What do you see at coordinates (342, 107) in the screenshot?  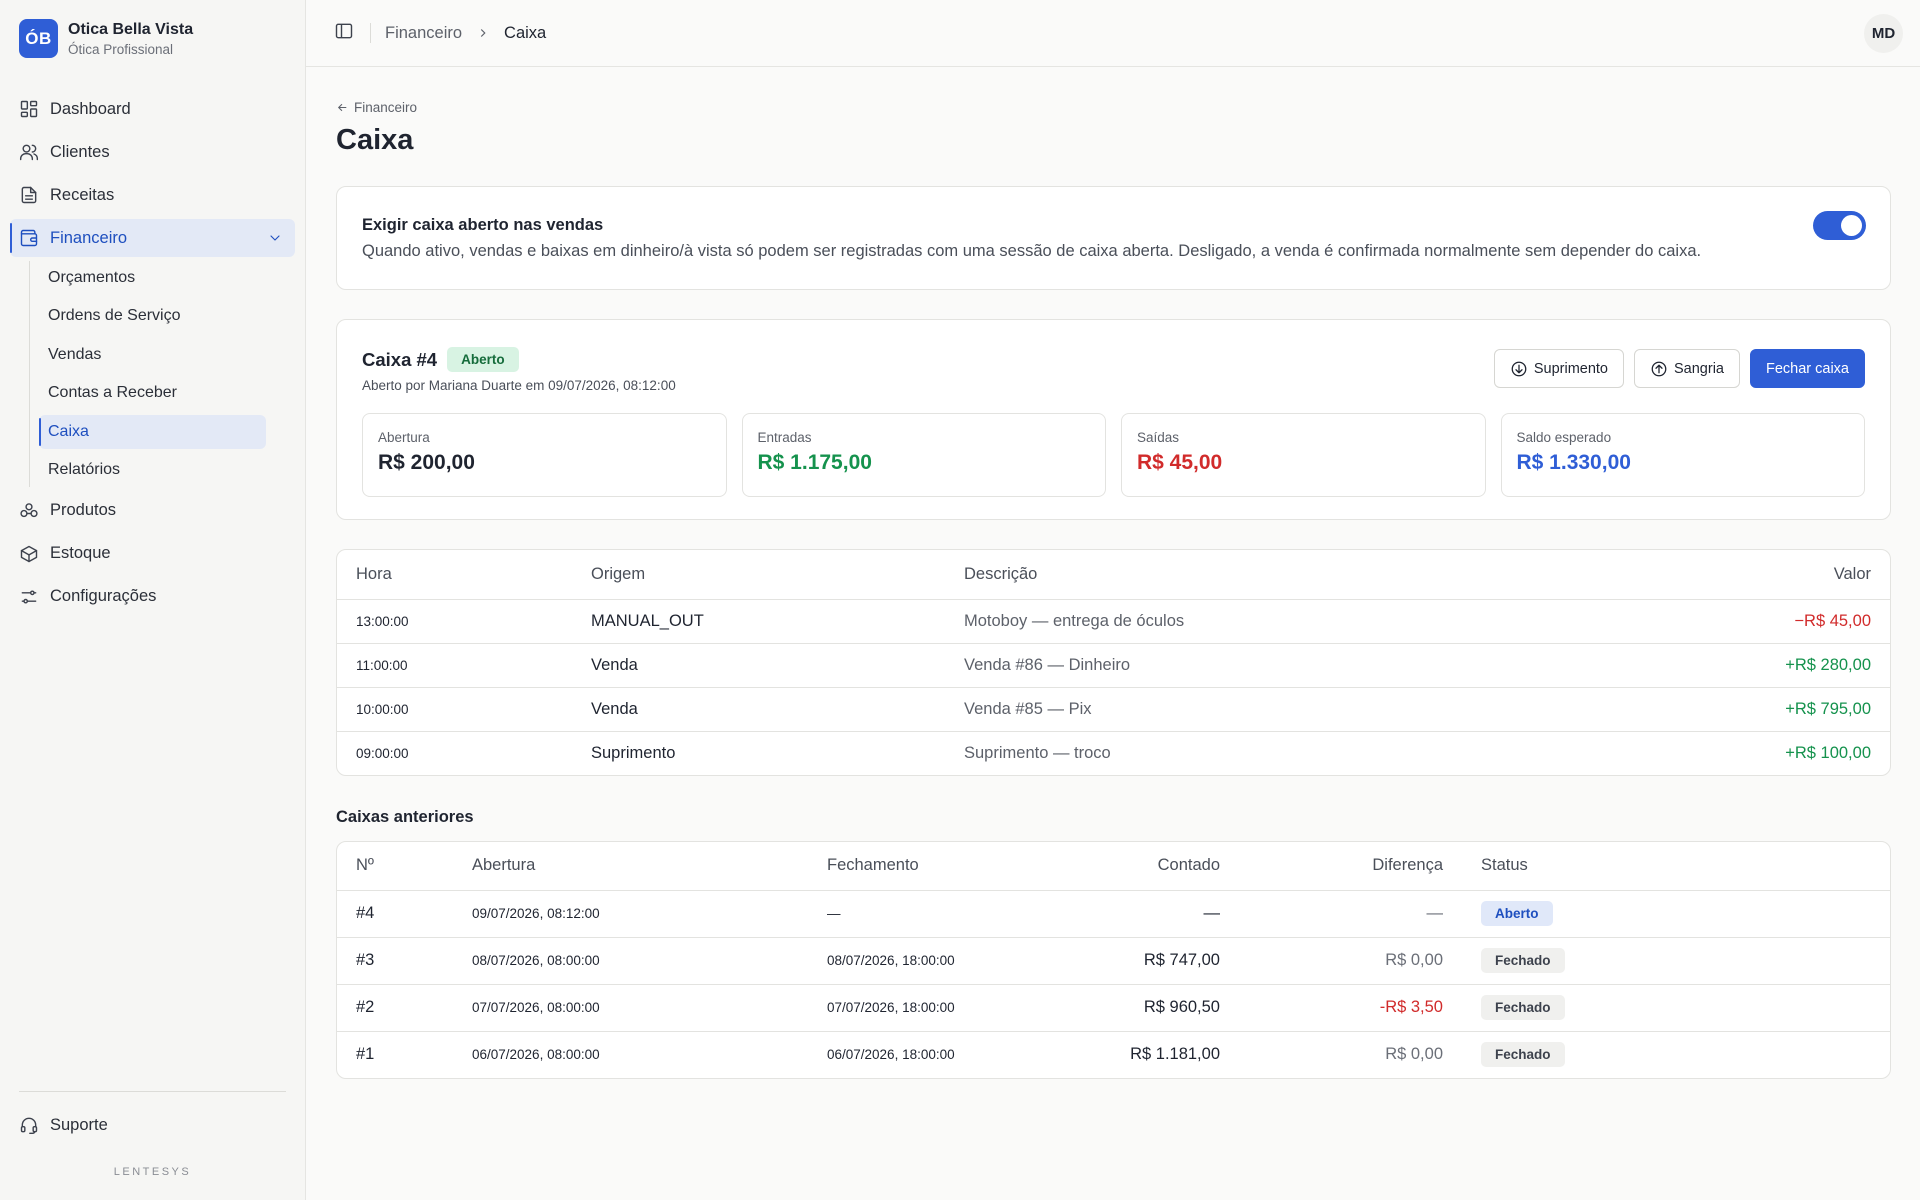 I see `arrow-left-icon` at bounding box center [342, 107].